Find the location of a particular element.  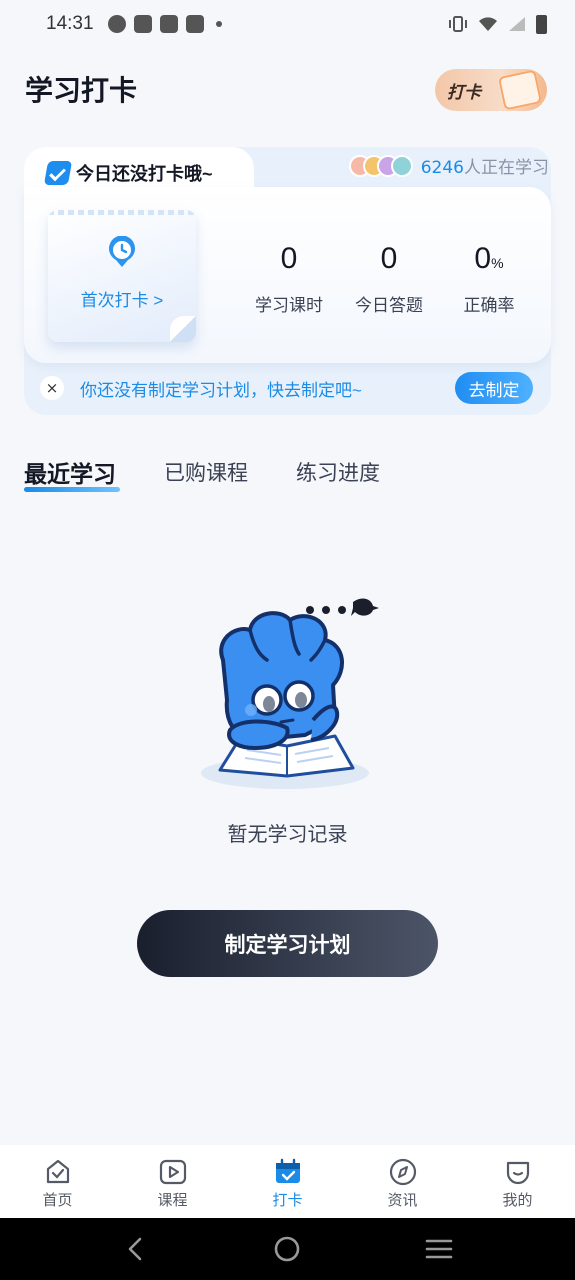

stat-today-answers: 0 今日答题 is located at coordinates (389, 277).